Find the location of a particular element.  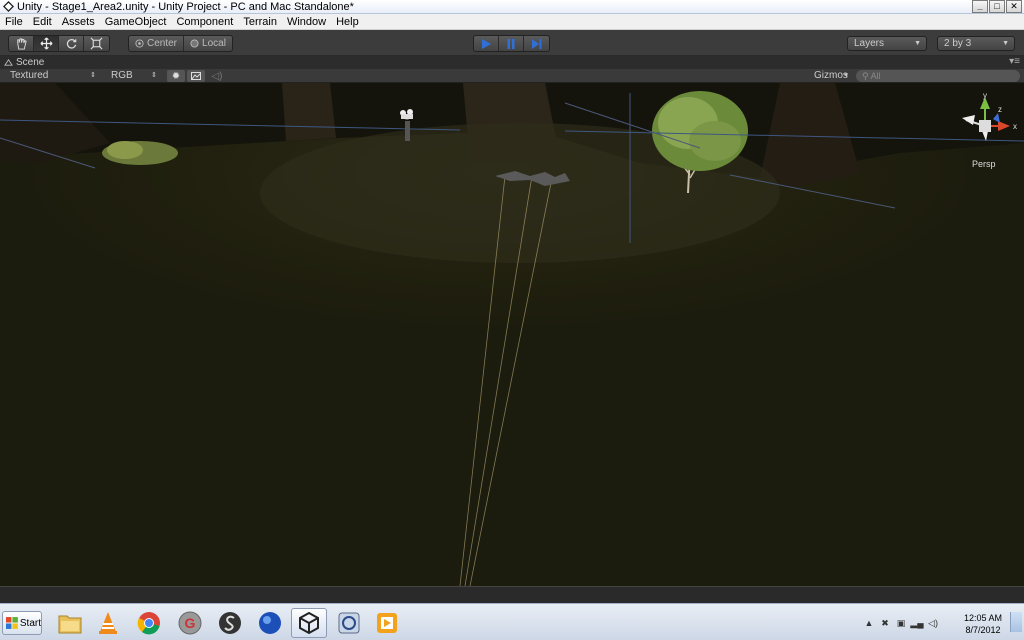

pause-icon is located at coordinates (511, 43).